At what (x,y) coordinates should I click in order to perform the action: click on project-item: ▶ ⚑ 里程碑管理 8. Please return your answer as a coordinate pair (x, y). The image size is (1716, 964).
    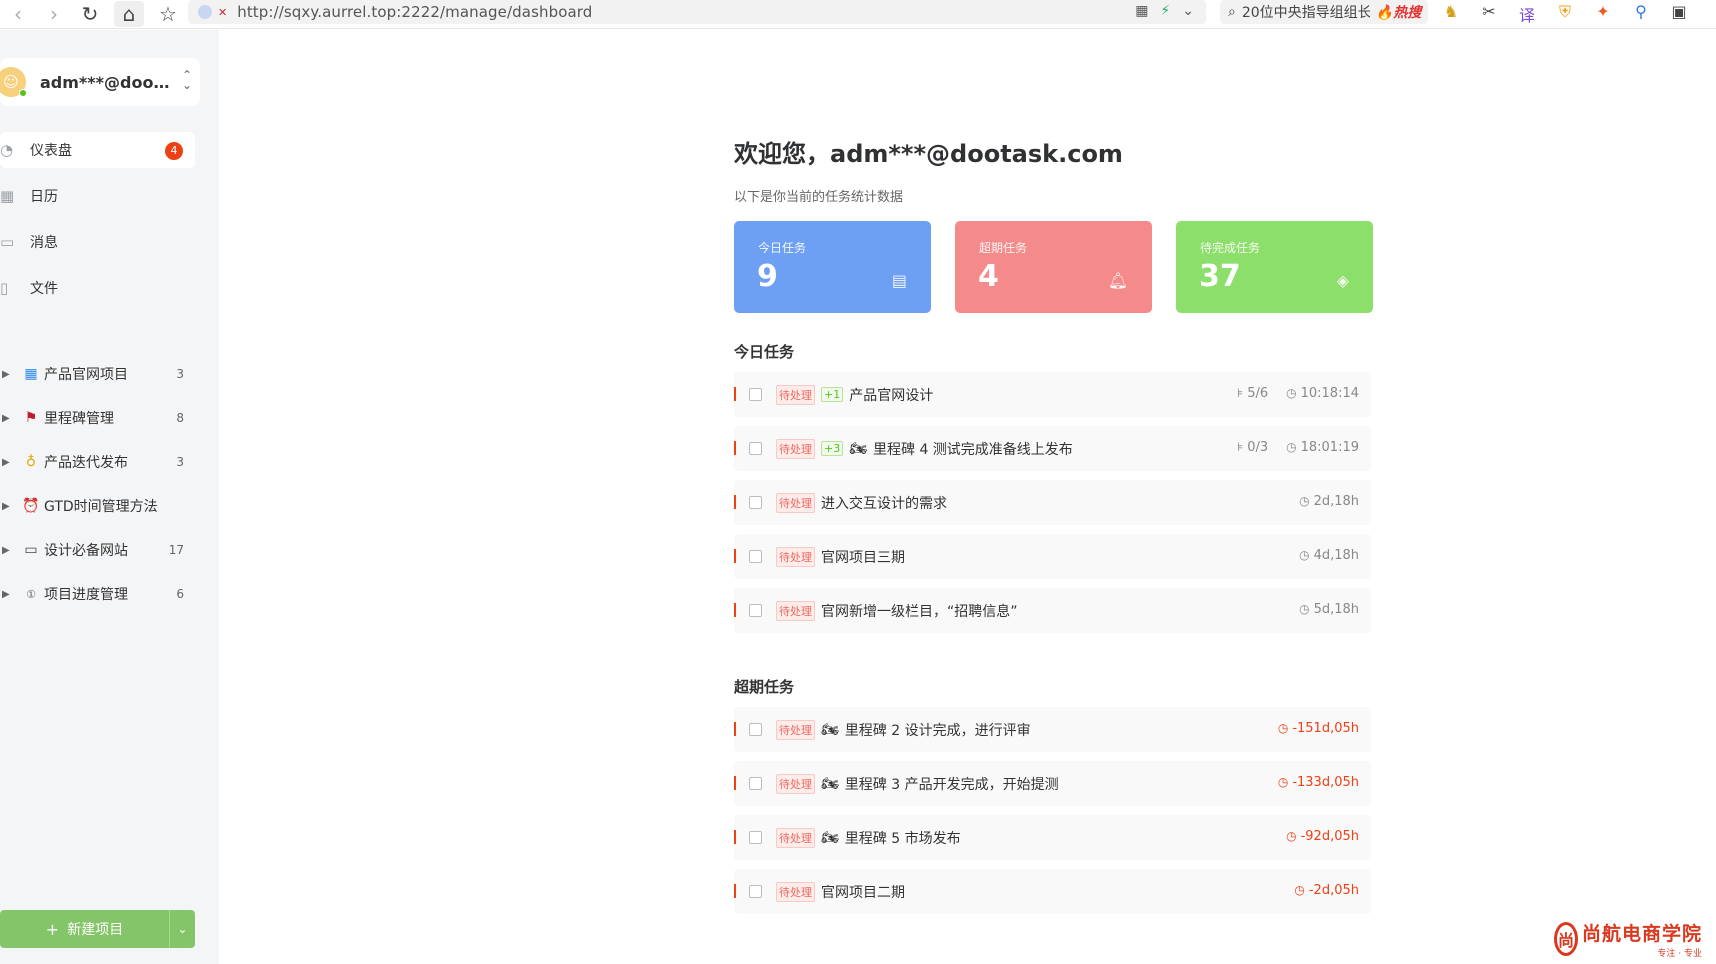
    Looking at the image, I should click on (97, 418).